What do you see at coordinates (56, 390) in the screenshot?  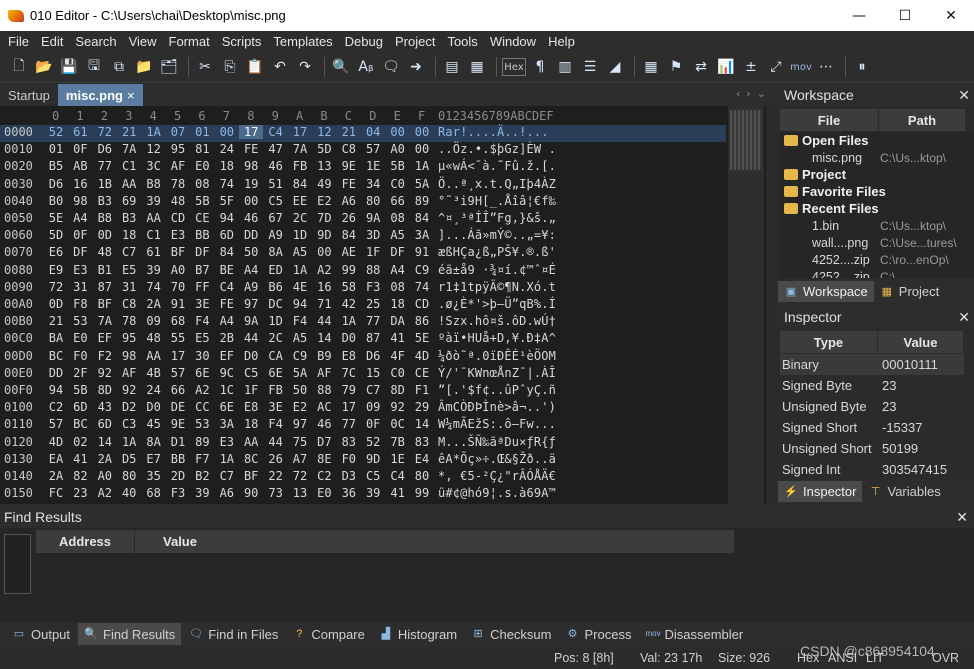 I see `hex-byte: 94` at bounding box center [56, 390].